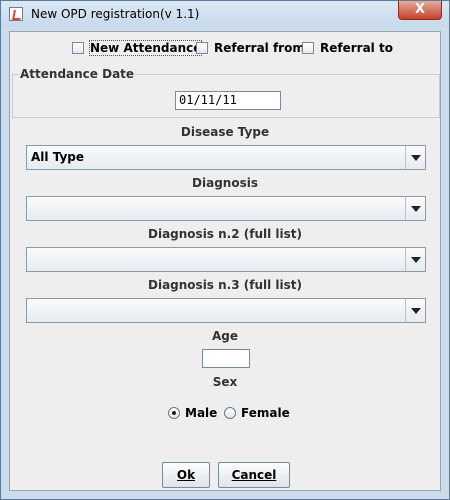 The width and height of the screenshot is (450, 500). What do you see at coordinates (225, 234) in the screenshot?
I see `diagnosis2-label: Diagnosis n.2 (full list)` at bounding box center [225, 234].